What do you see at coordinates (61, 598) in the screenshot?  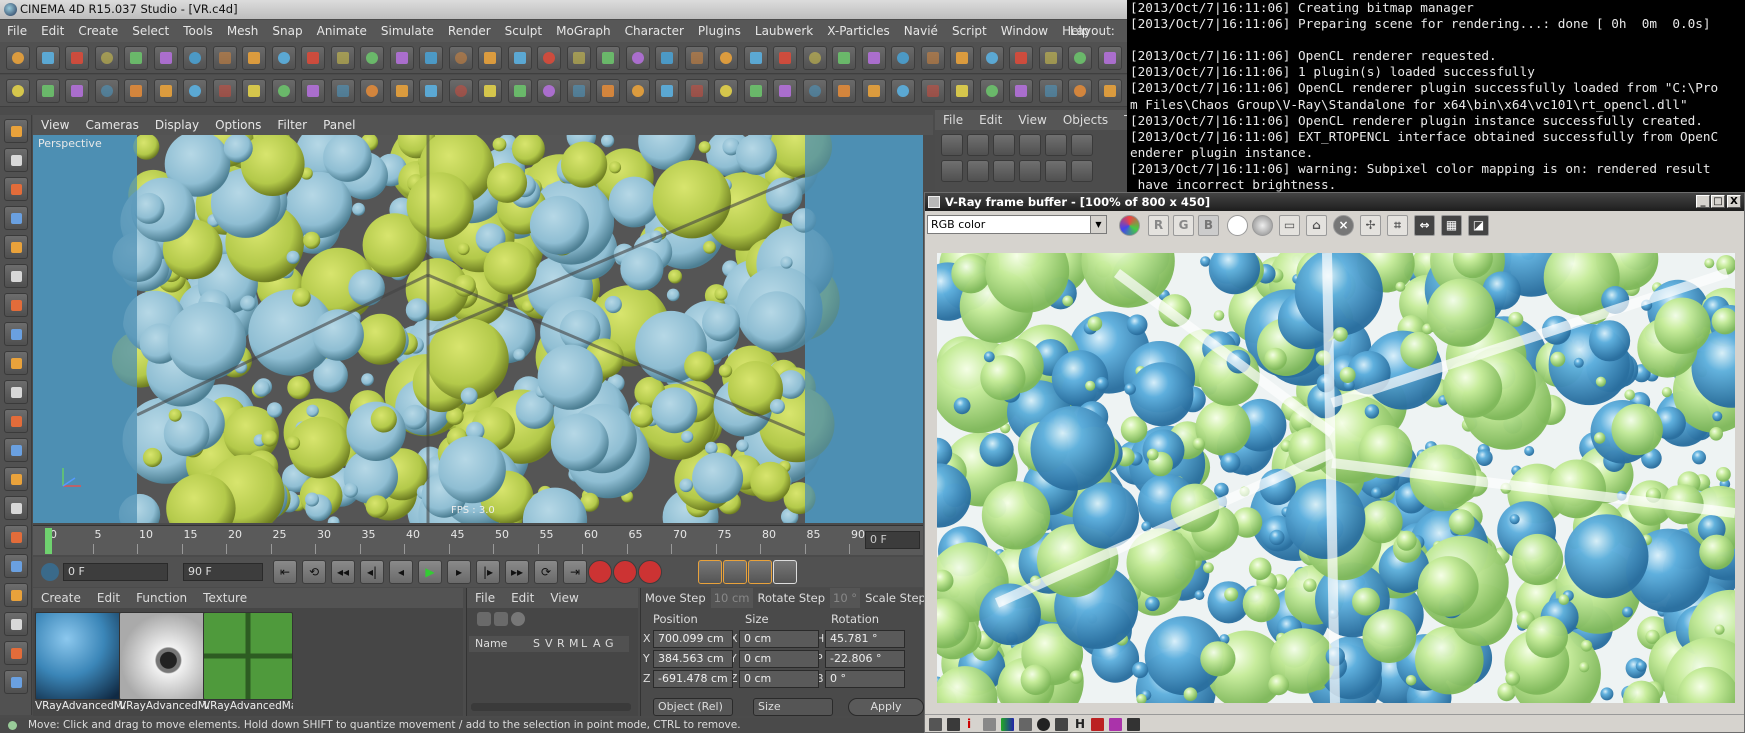 I see `material-menu-create: Create` at bounding box center [61, 598].